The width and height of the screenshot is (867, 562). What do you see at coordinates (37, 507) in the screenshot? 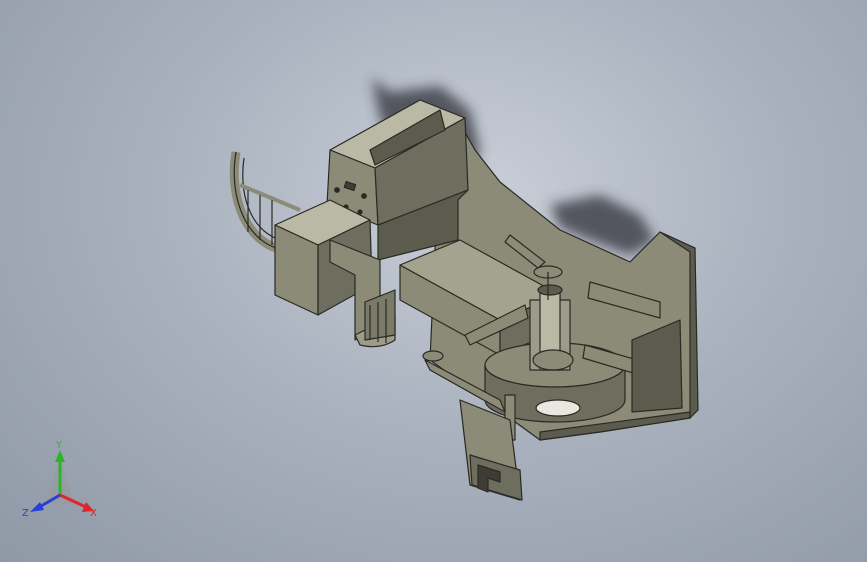
I see `z-axis-head-icon` at bounding box center [37, 507].